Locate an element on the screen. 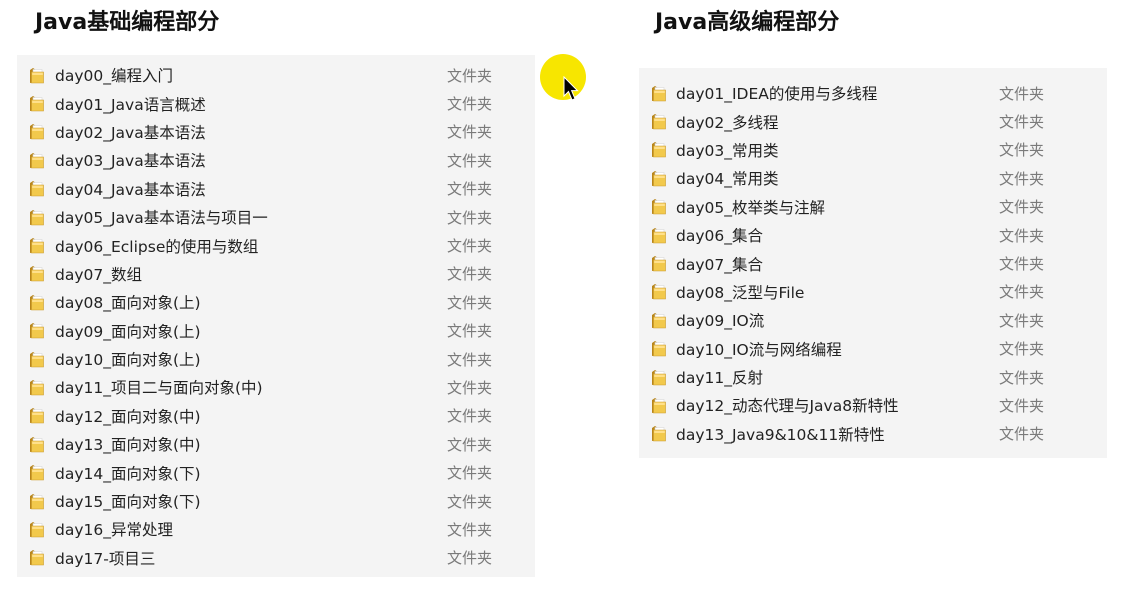  right-folder-row: day06_集合 文件夹 is located at coordinates (873, 235).